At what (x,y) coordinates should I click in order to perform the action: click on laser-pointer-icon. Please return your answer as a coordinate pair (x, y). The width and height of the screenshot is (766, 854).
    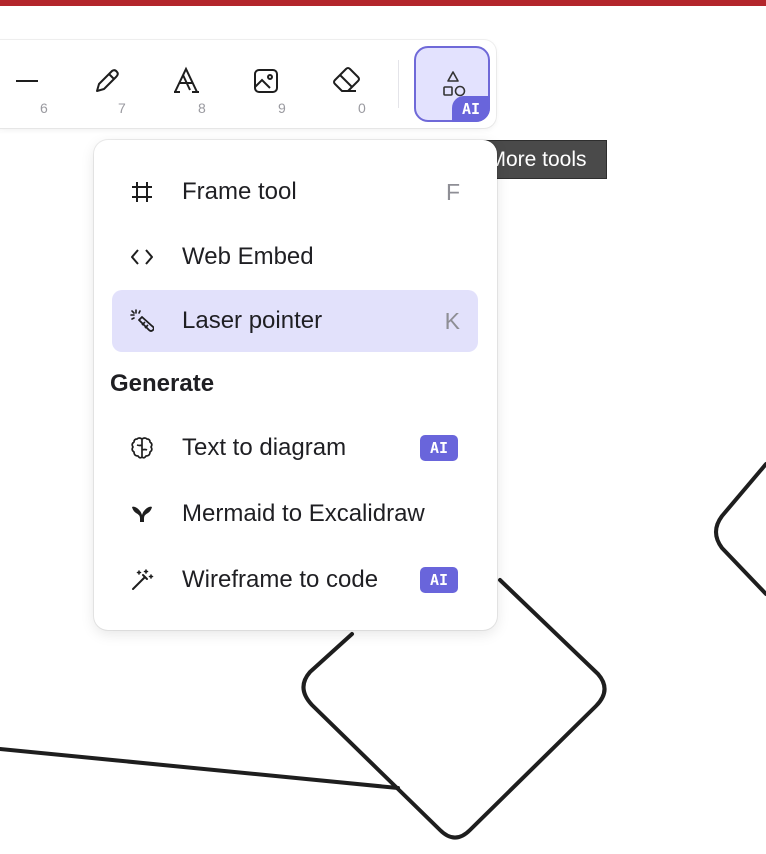
    Looking at the image, I should click on (142, 320).